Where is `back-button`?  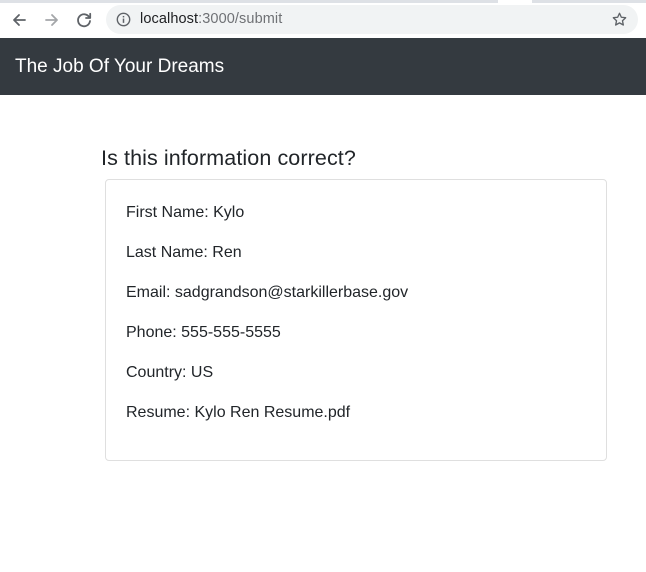 back-button is located at coordinates (19, 20).